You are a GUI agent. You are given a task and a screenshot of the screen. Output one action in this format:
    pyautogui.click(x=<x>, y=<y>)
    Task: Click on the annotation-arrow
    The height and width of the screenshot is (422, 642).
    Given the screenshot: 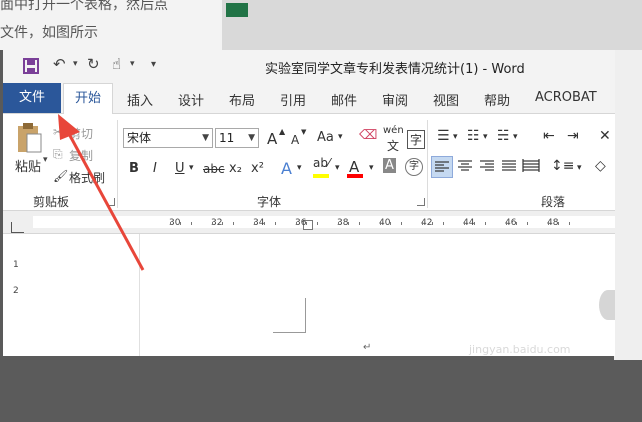 What is the action you would take?
    pyautogui.click(x=101, y=192)
    